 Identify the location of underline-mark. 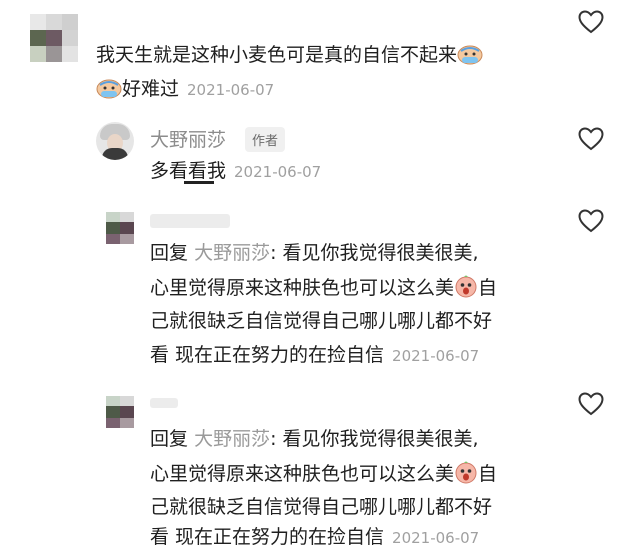
(199, 182).